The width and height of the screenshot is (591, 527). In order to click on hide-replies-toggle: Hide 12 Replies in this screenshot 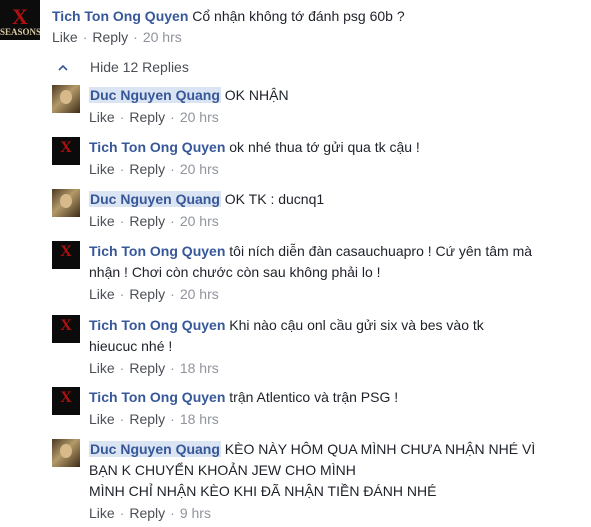, I will do `click(123, 67)`.